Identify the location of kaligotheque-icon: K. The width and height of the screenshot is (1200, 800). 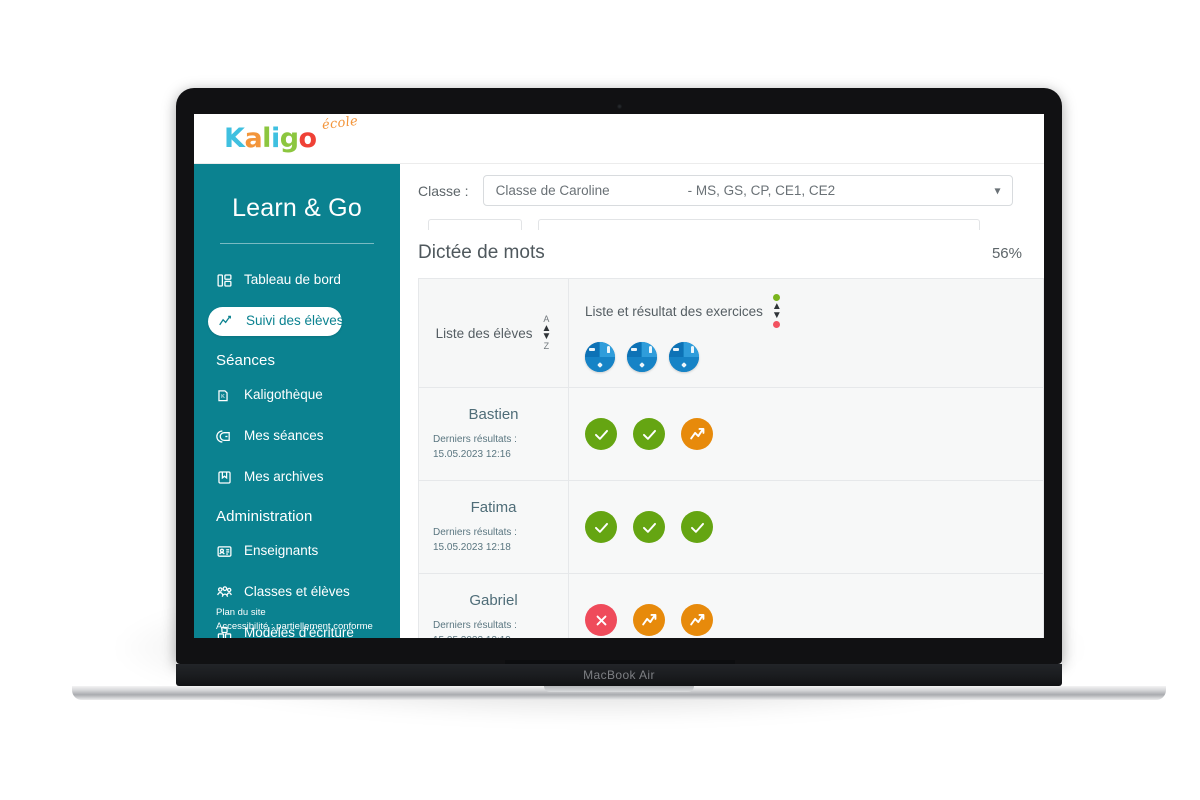
(224, 395).